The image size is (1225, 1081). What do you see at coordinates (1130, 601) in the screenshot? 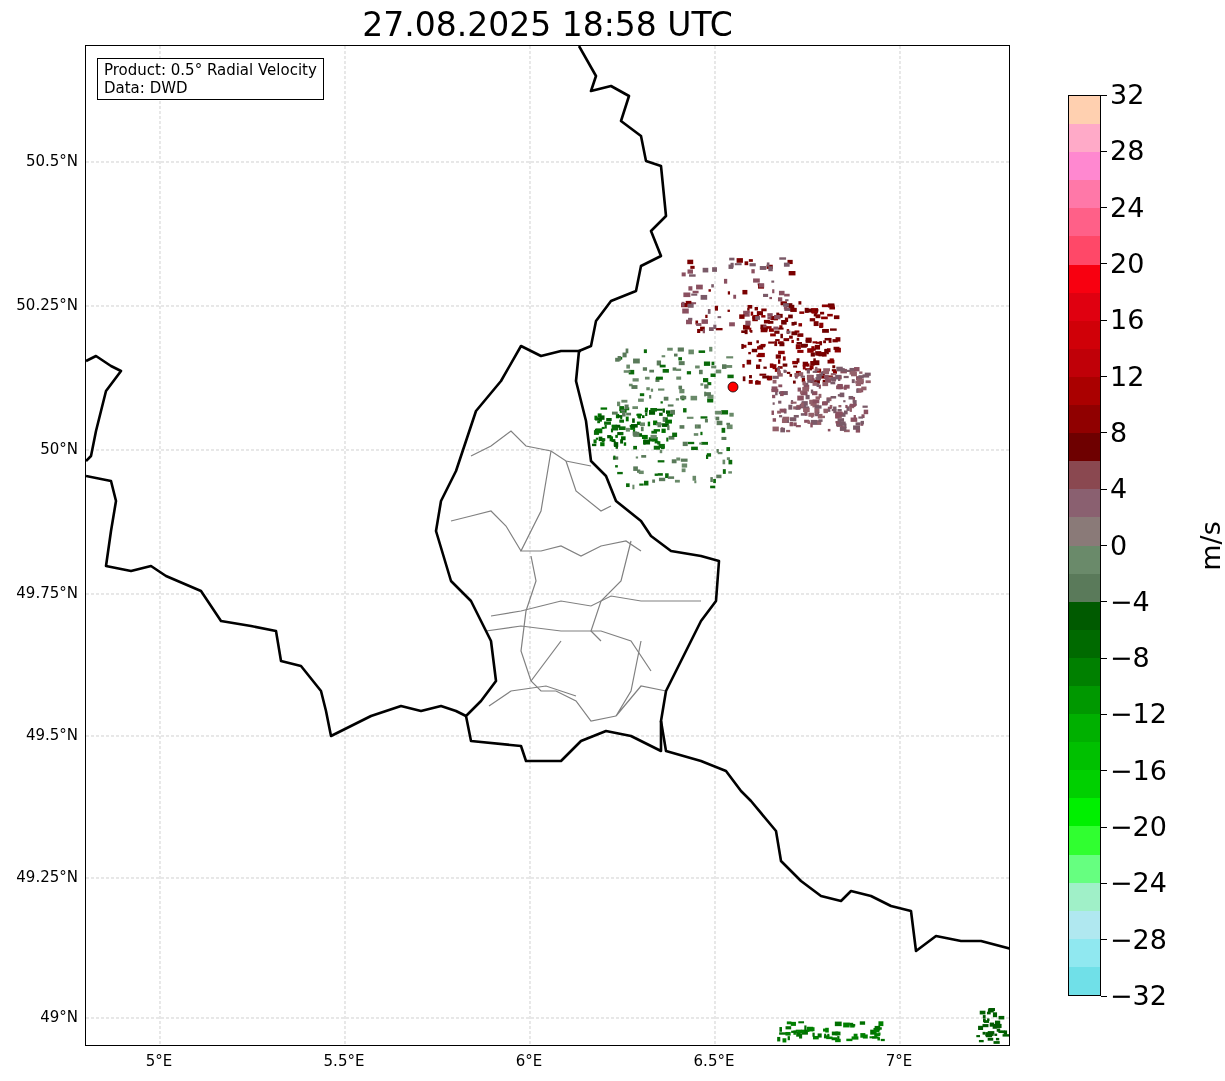
I see `colorbar-tick-label: −4` at bounding box center [1130, 601].